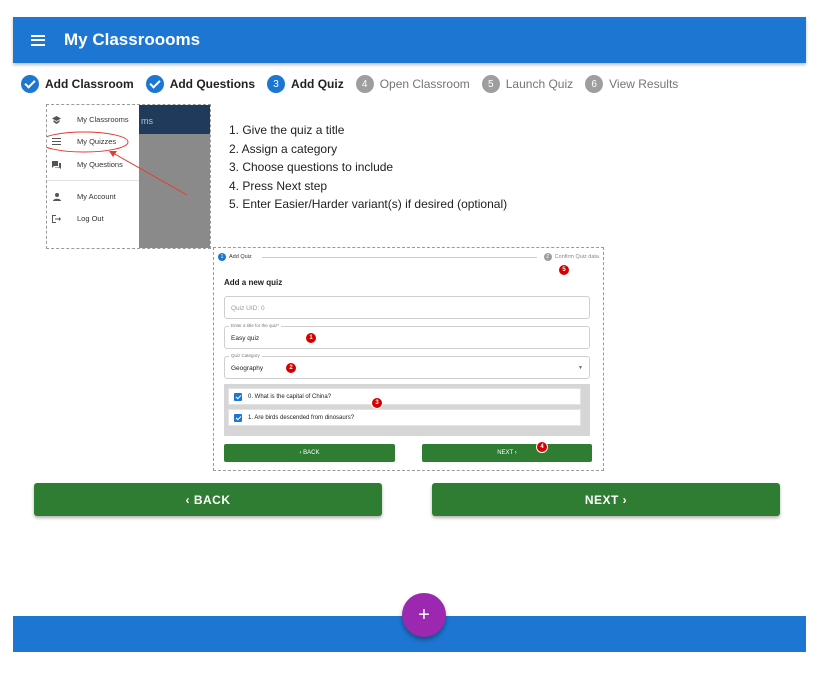 This screenshot has width=817, height=676. What do you see at coordinates (132, 39) in the screenshot?
I see `app-title: My Classroooms` at bounding box center [132, 39].